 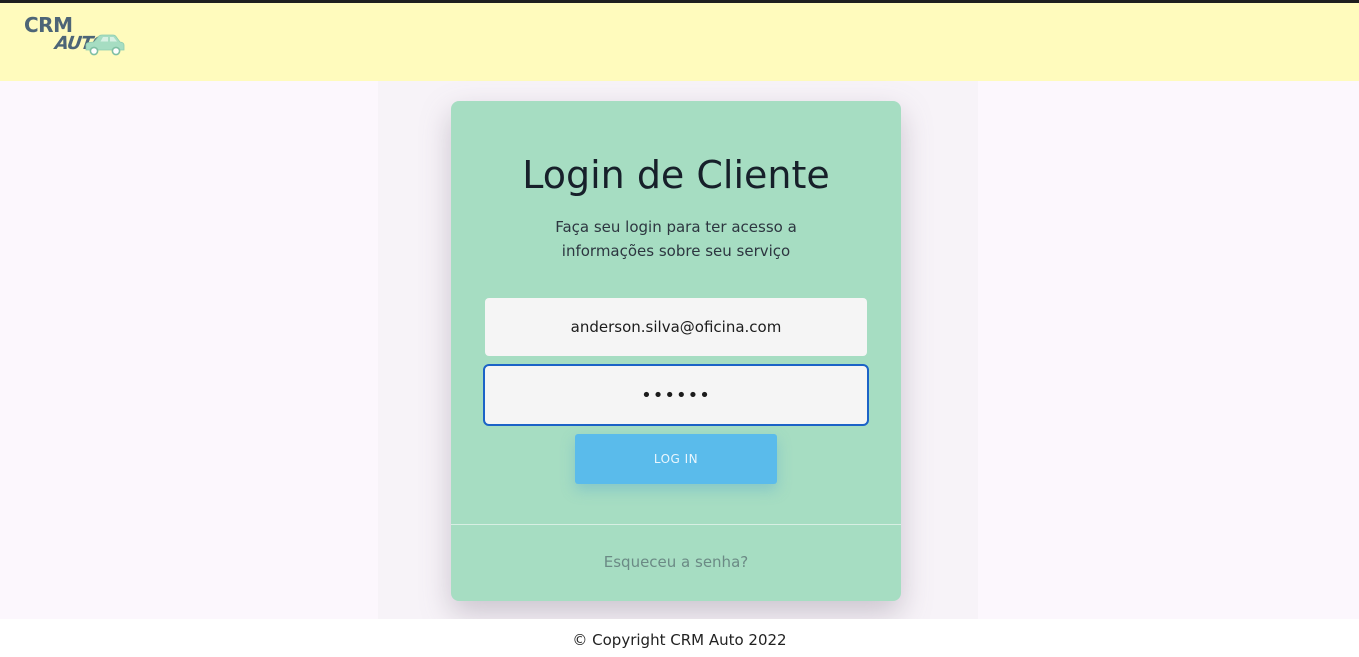 I want to click on crm-auto-logo: CRM AUTO, so click(x=77, y=37).